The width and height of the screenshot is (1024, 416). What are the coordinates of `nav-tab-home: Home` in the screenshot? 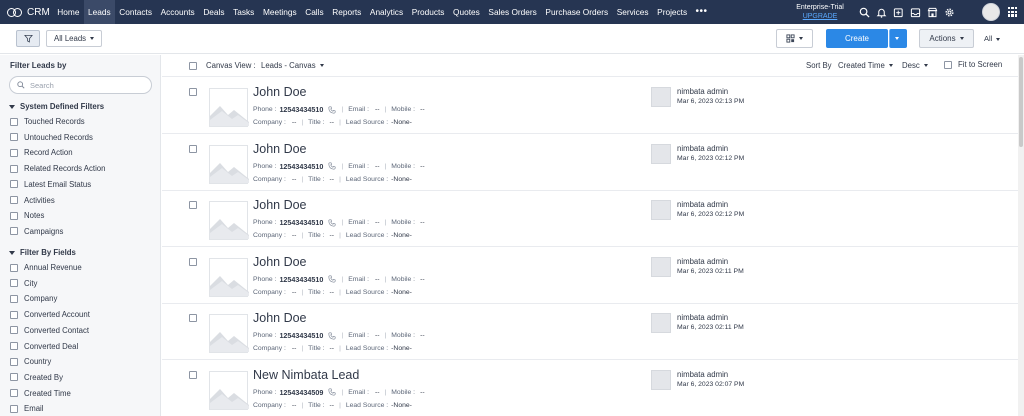 It's located at (68, 12).